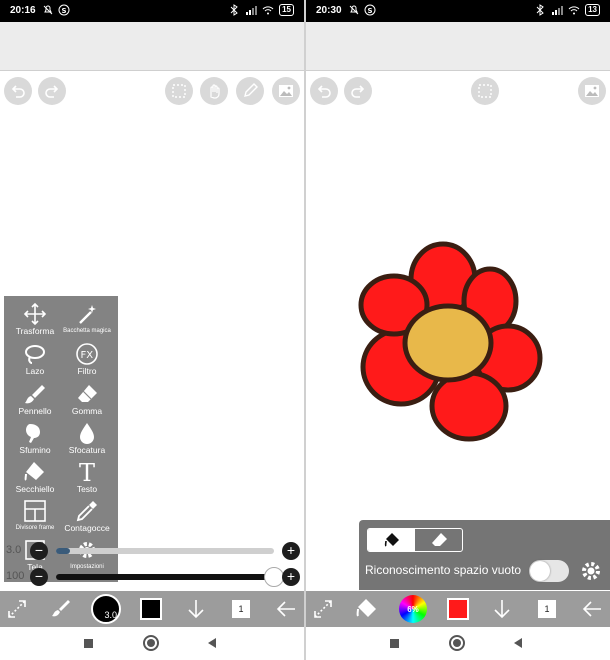  I want to click on text-icon: T, so click(87, 472).